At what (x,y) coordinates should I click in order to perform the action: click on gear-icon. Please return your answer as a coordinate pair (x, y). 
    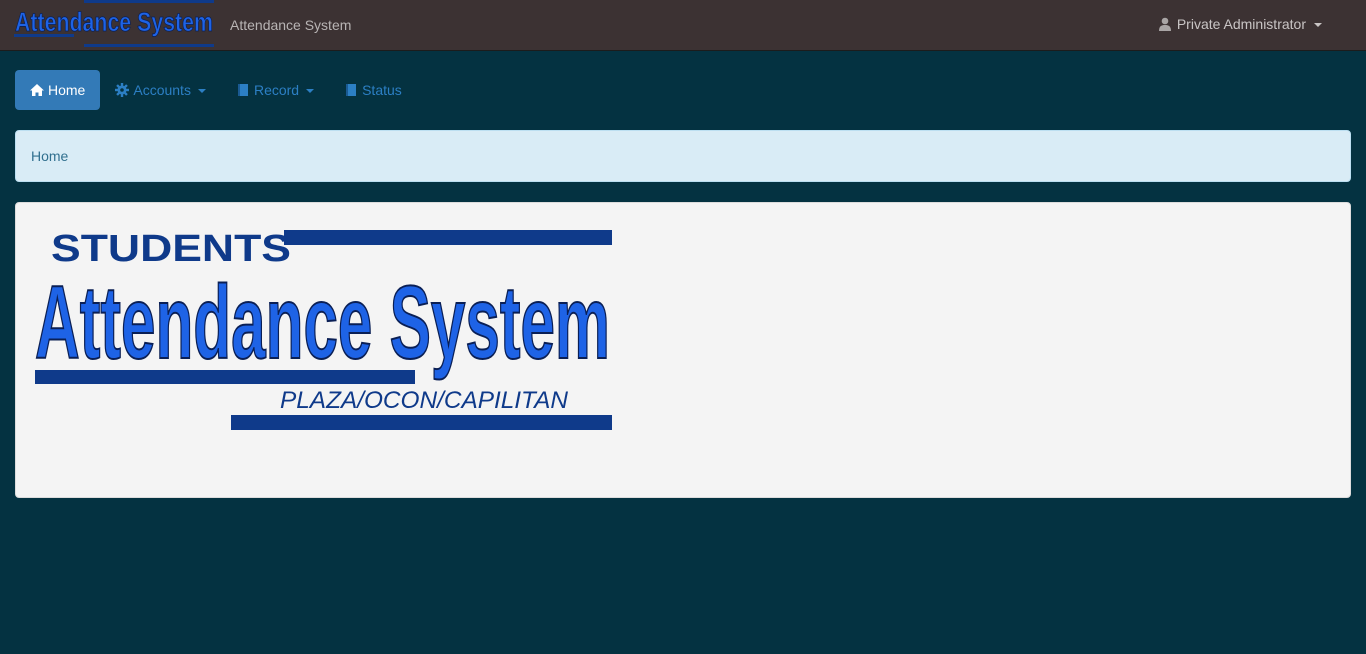
    Looking at the image, I should click on (122, 90).